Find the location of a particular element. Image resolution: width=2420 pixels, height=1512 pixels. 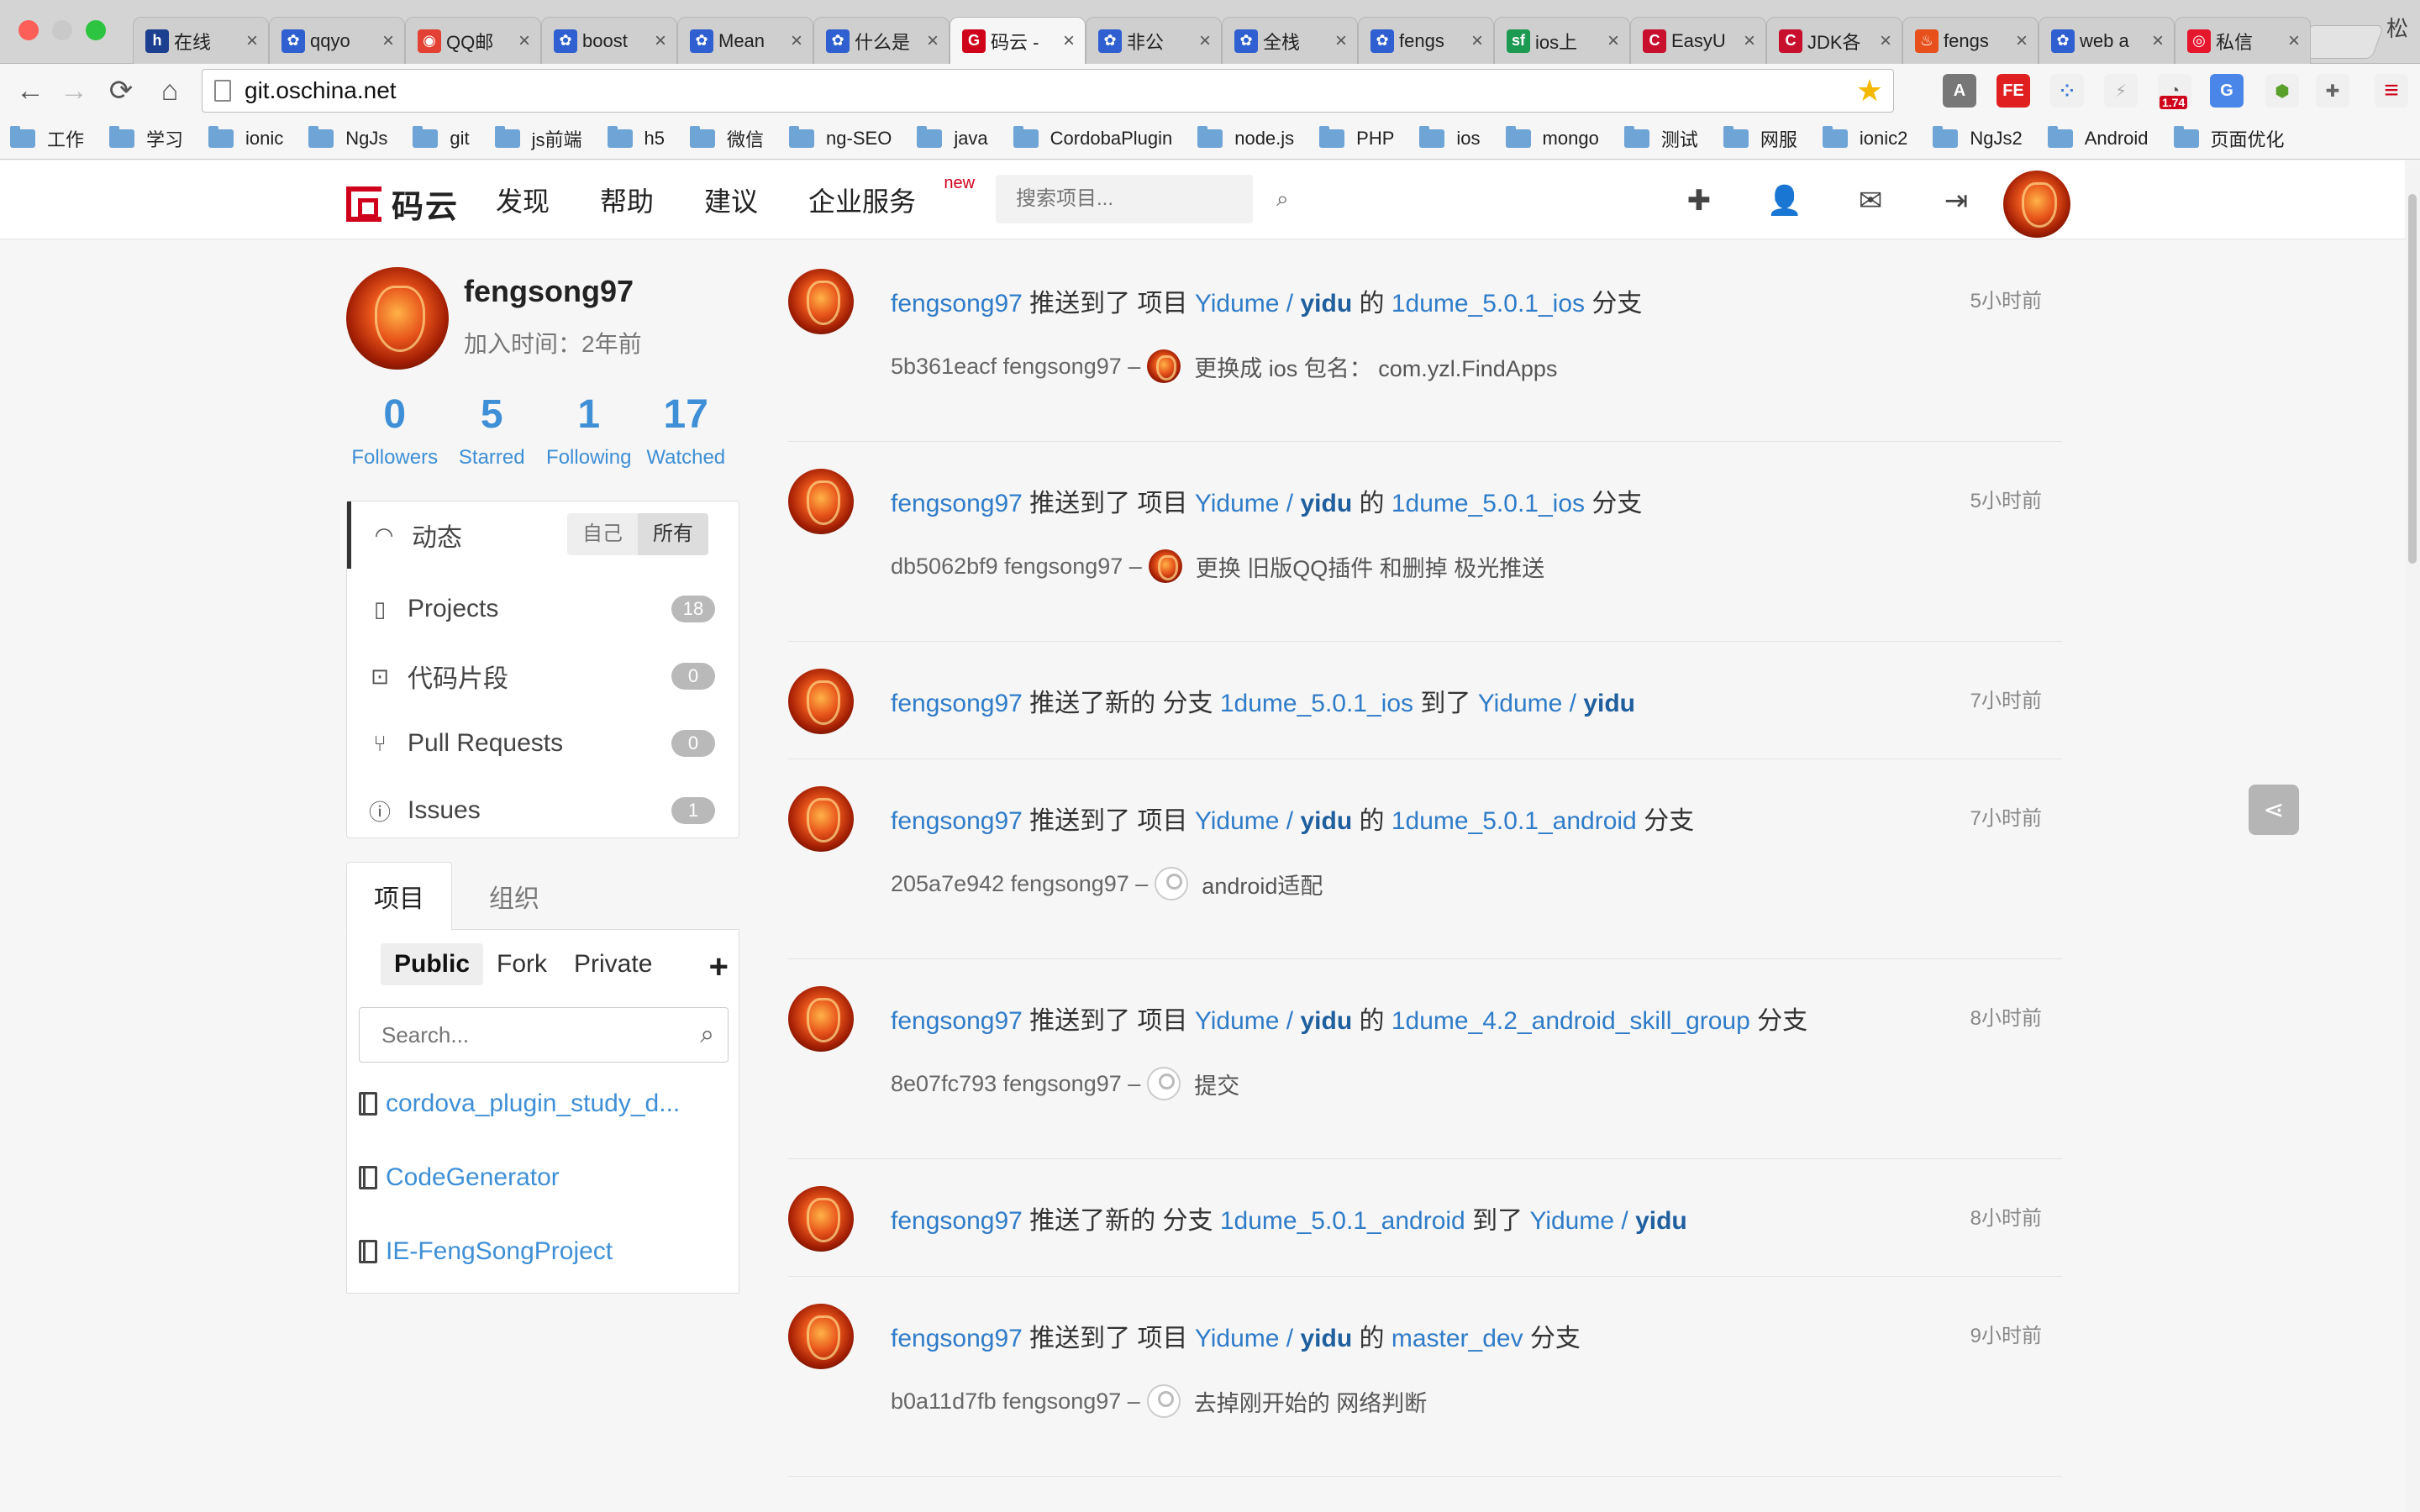

user-icon: 👤 is located at coordinates (1785, 201).